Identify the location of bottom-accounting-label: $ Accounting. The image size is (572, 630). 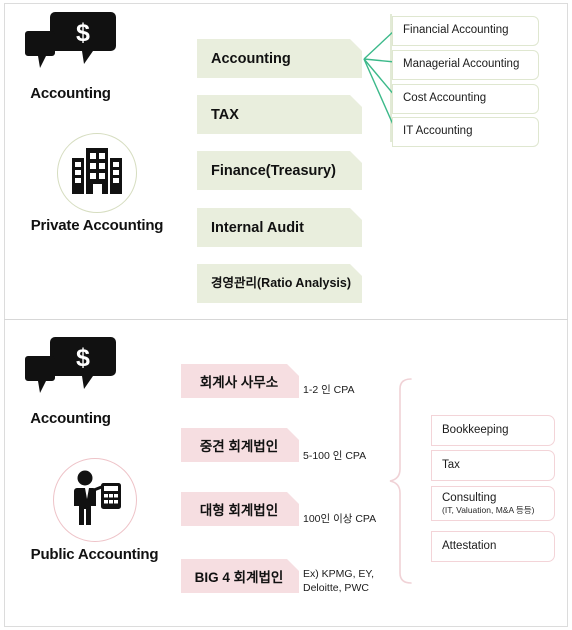
(70, 381).